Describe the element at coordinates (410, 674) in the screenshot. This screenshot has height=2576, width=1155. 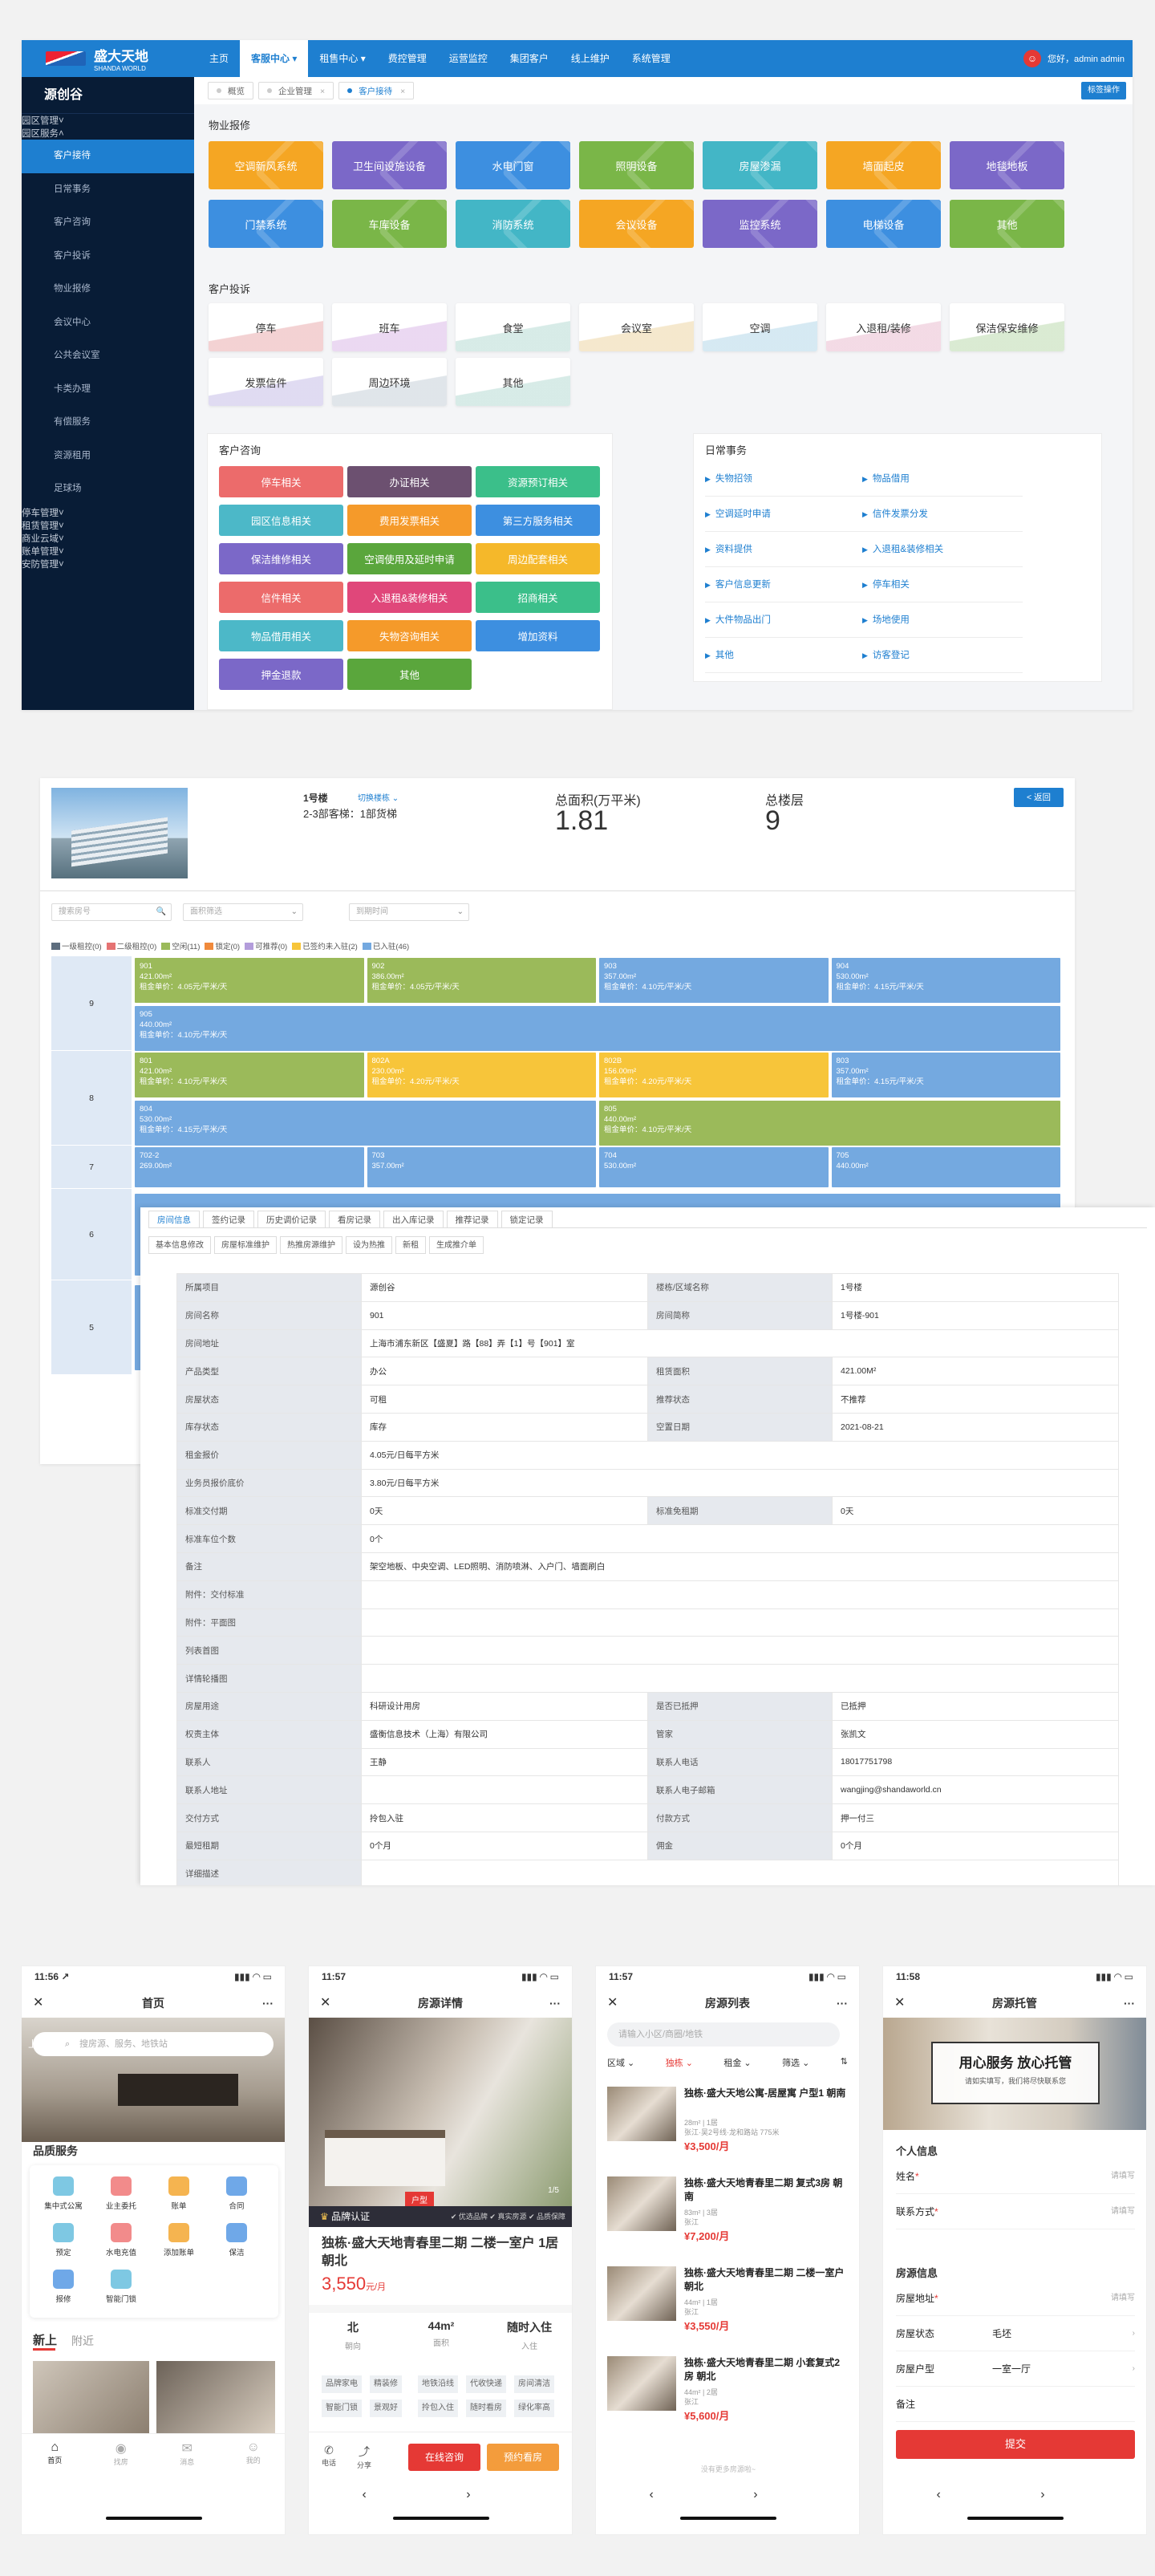
I see `consult-button: 其他` at that location.